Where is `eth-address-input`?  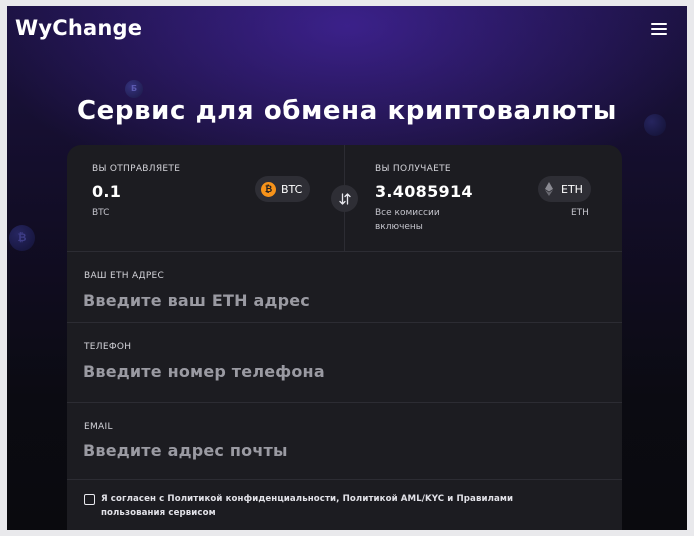 eth-address-input is located at coordinates (333, 300).